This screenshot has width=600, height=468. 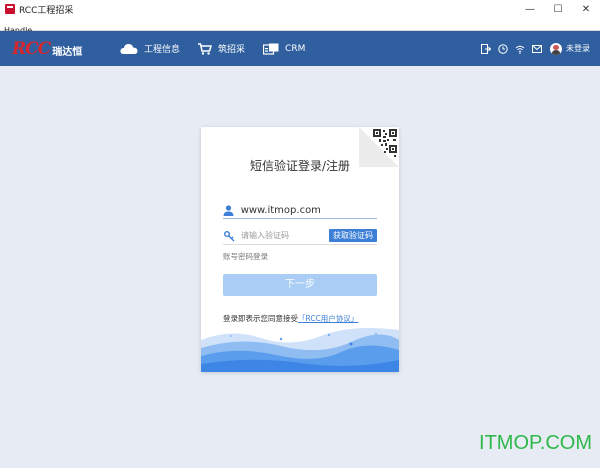 What do you see at coordinates (530, 9) in the screenshot?
I see `minimize-button: —` at bounding box center [530, 9].